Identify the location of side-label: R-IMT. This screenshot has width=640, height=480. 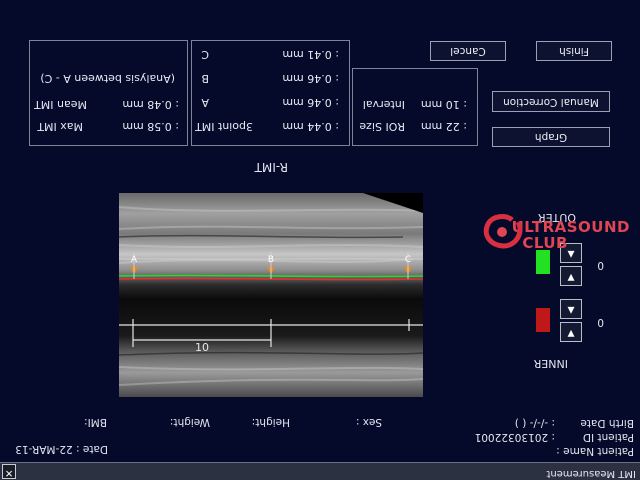
(271, 167).